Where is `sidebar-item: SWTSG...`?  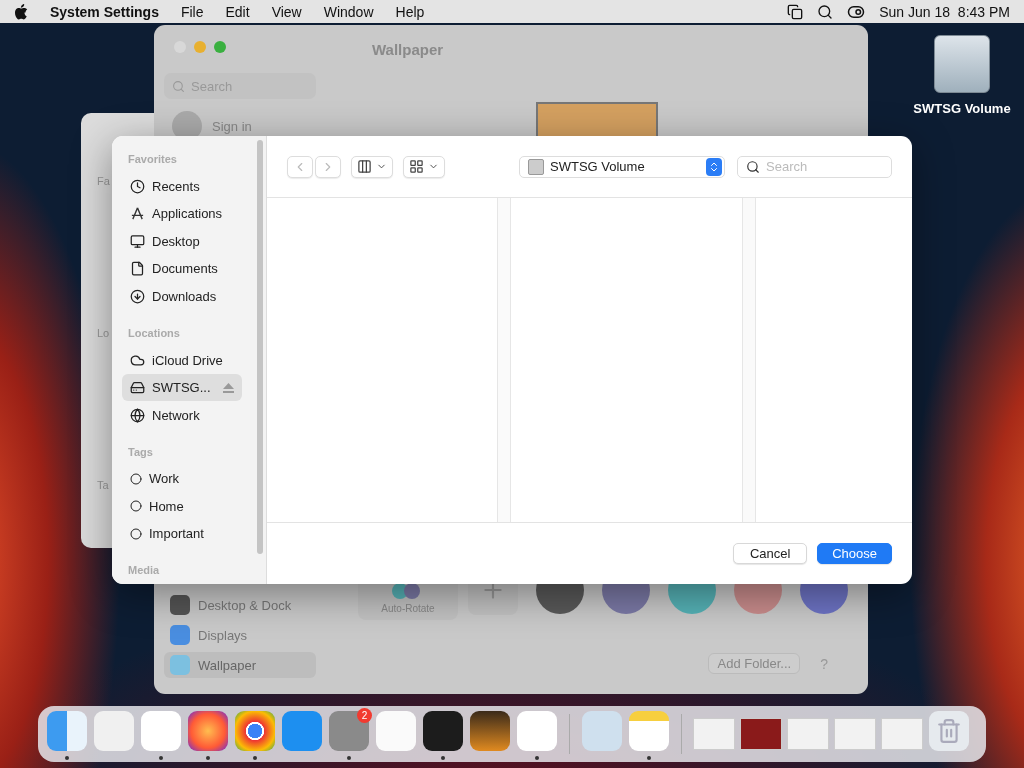 sidebar-item: SWTSG... is located at coordinates (182, 387).